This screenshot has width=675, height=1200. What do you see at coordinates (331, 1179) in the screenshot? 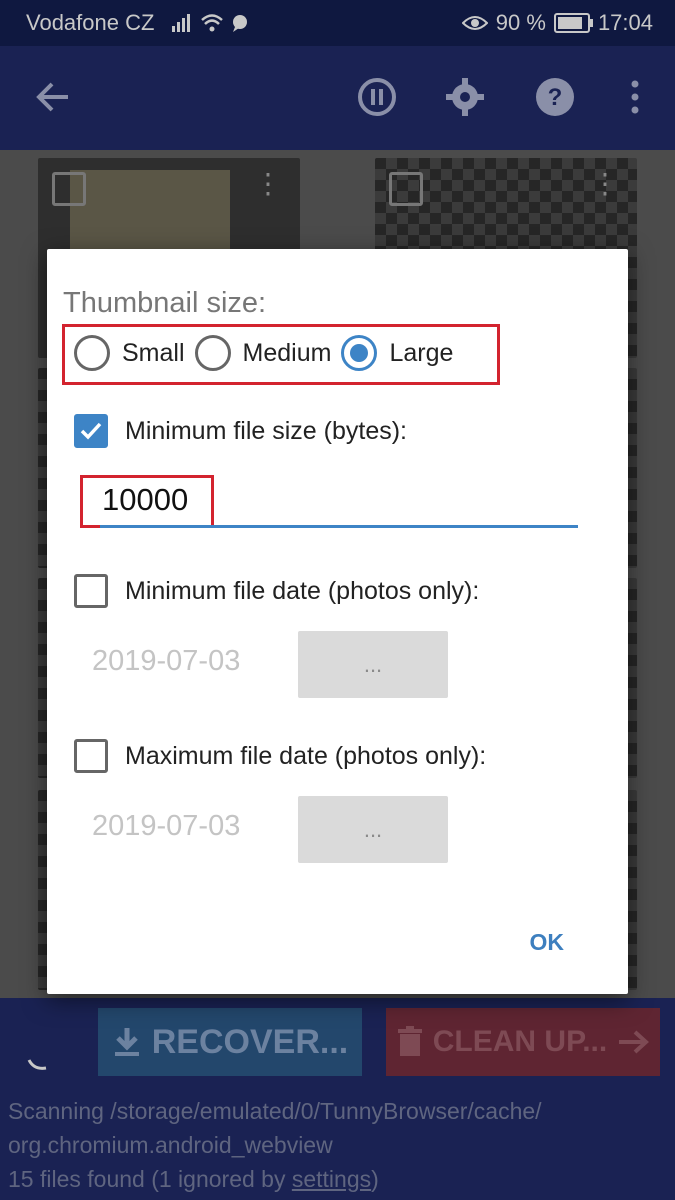
I see `settings-link: settings` at bounding box center [331, 1179].